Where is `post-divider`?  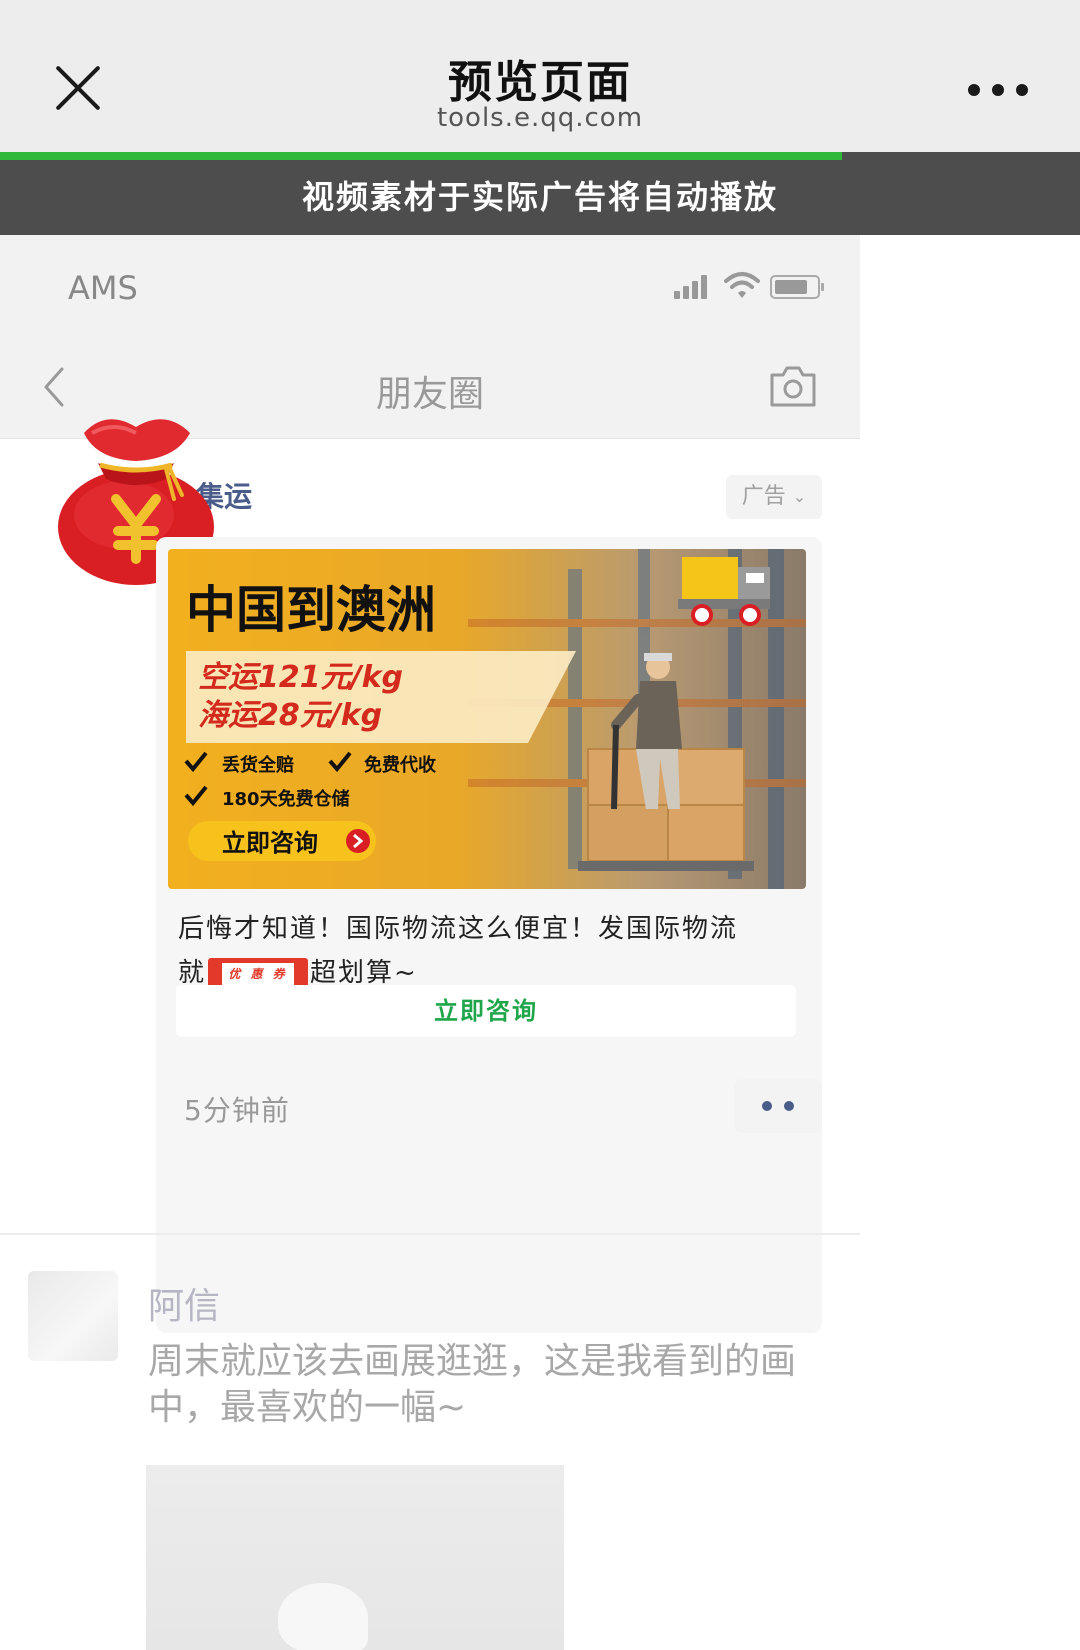
post-divider is located at coordinates (430, 1234).